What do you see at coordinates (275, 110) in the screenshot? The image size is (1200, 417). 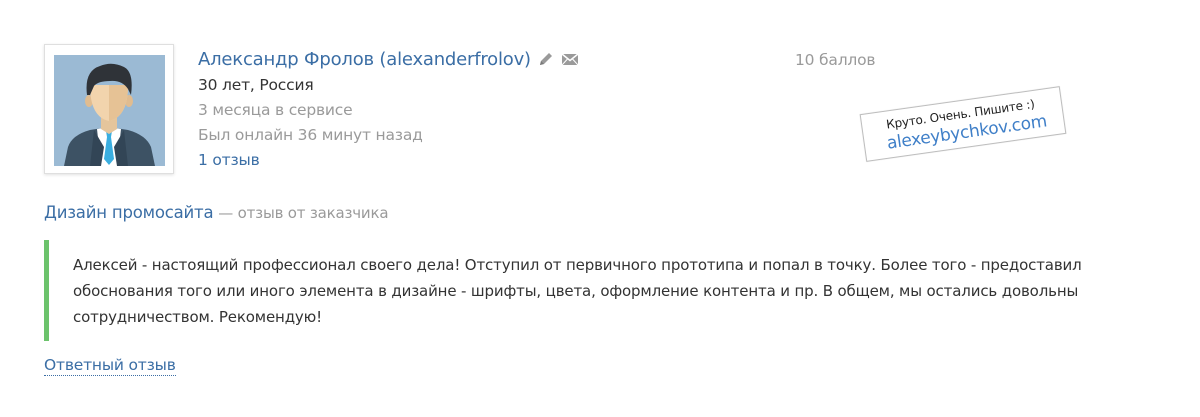 I see `service-time: 3 месяца в сервисе` at bounding box center [275, 110].